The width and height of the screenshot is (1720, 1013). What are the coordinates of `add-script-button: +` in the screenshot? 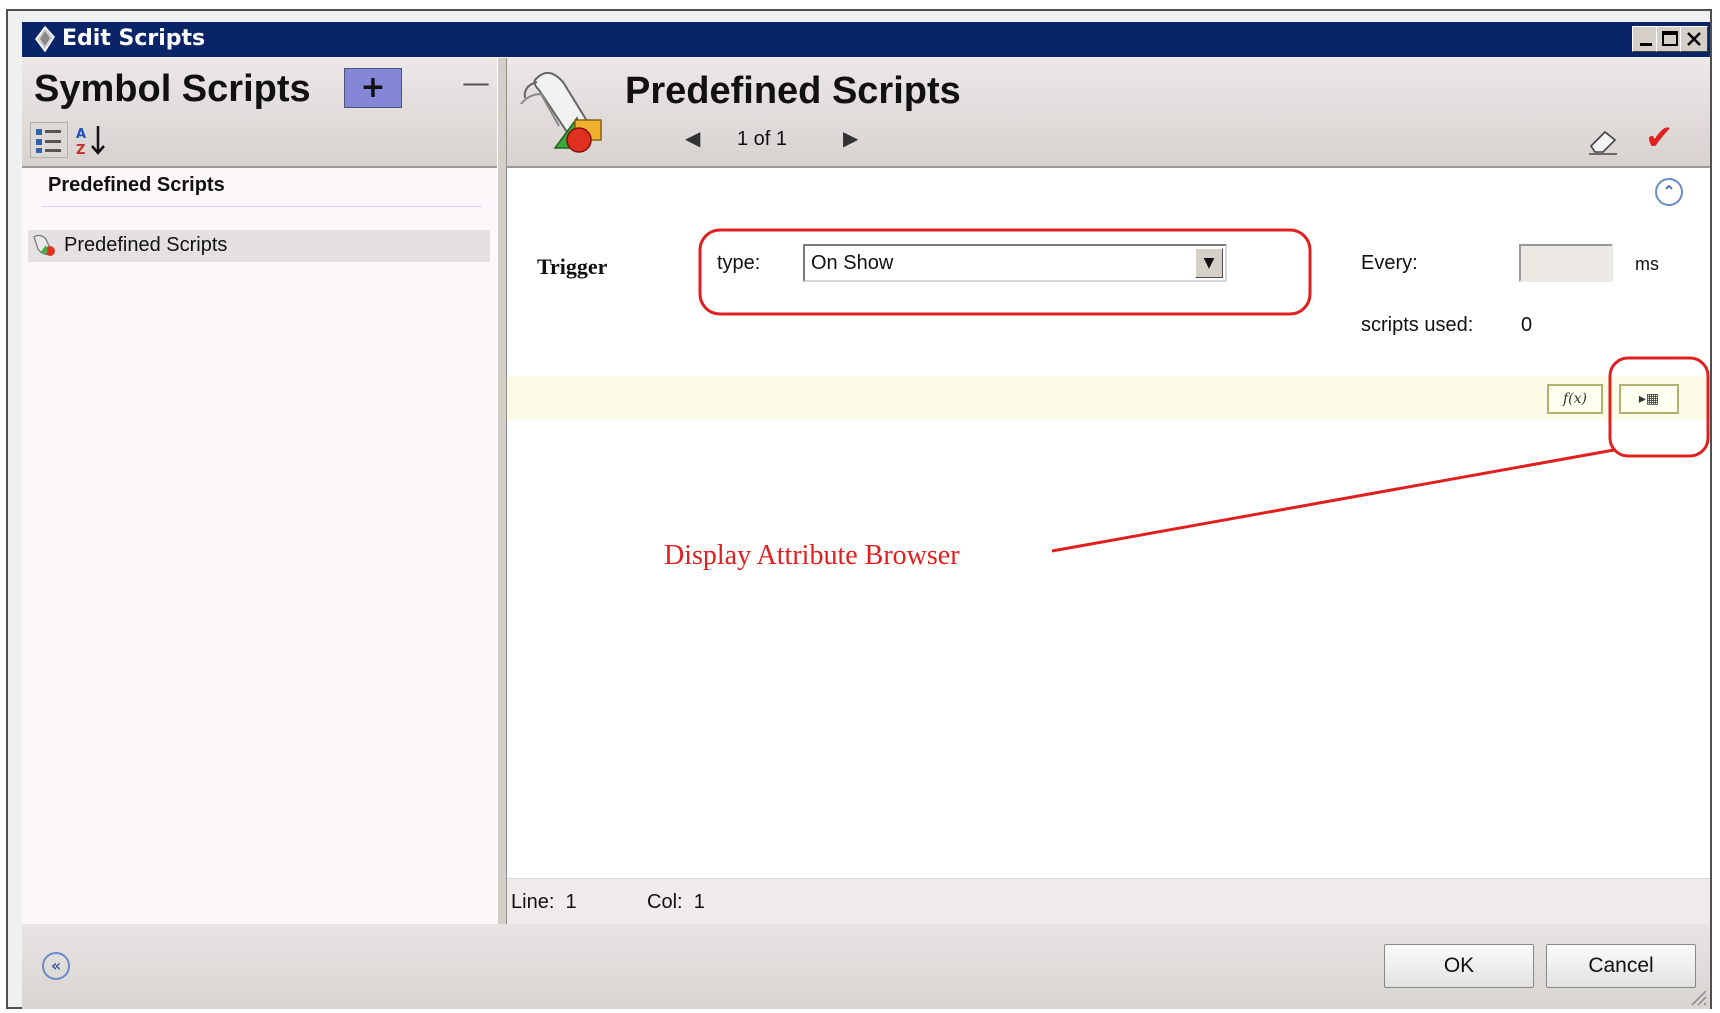 It's located at (373, 88).